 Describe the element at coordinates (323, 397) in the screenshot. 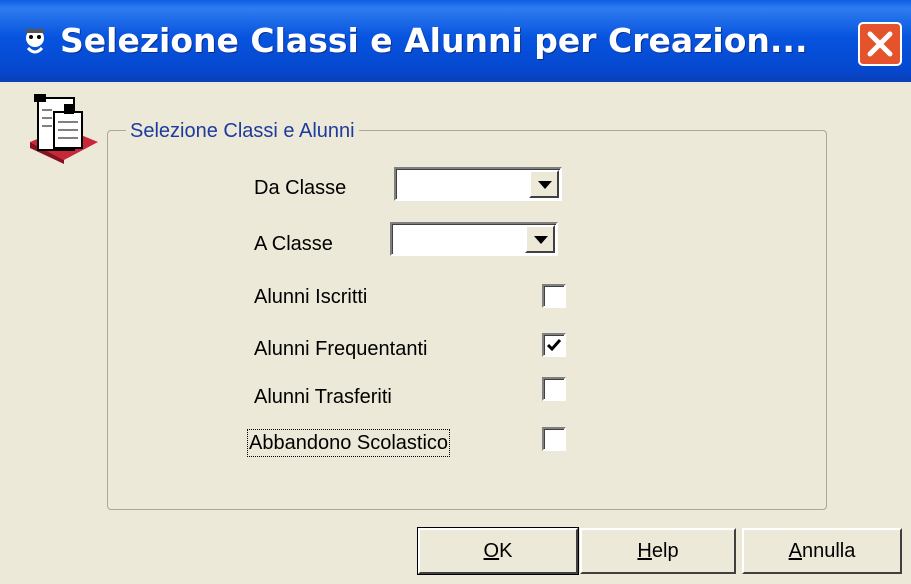

I see `alunni-trasferiti-label: Alunni Trasferiti` at that location.